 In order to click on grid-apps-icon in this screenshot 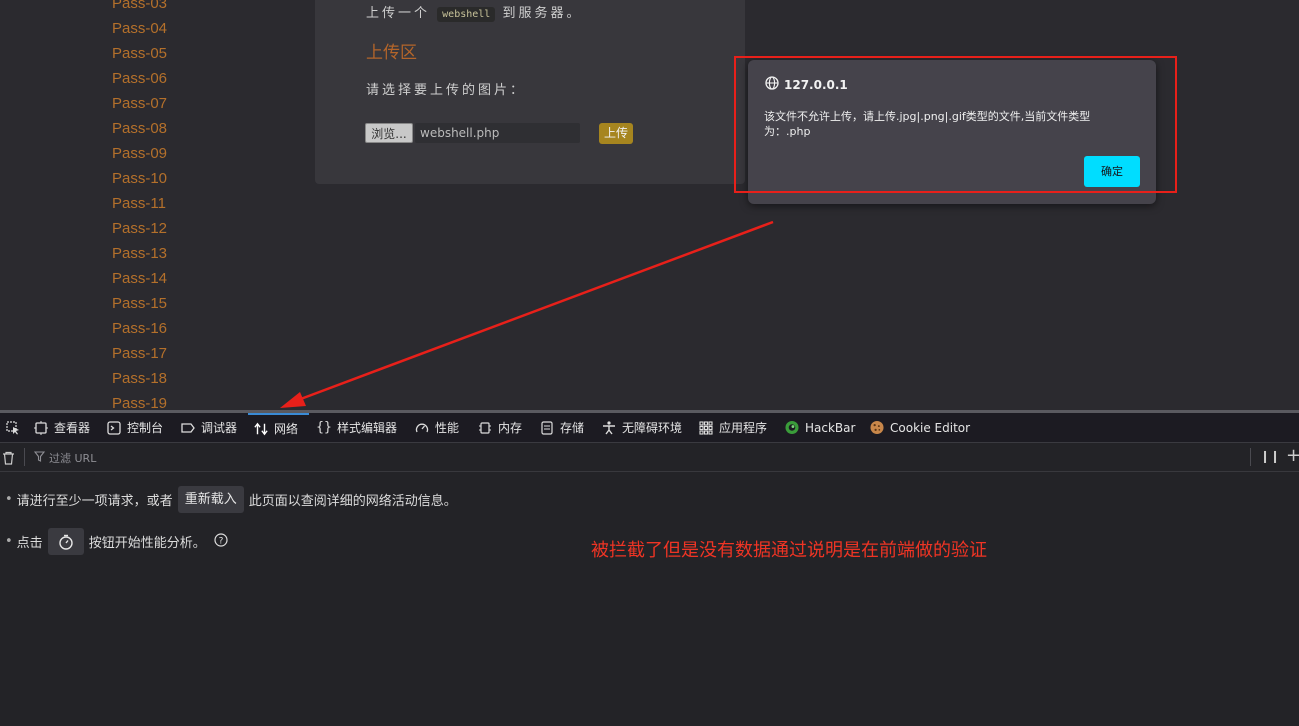, I will do `click(706, 427)`.